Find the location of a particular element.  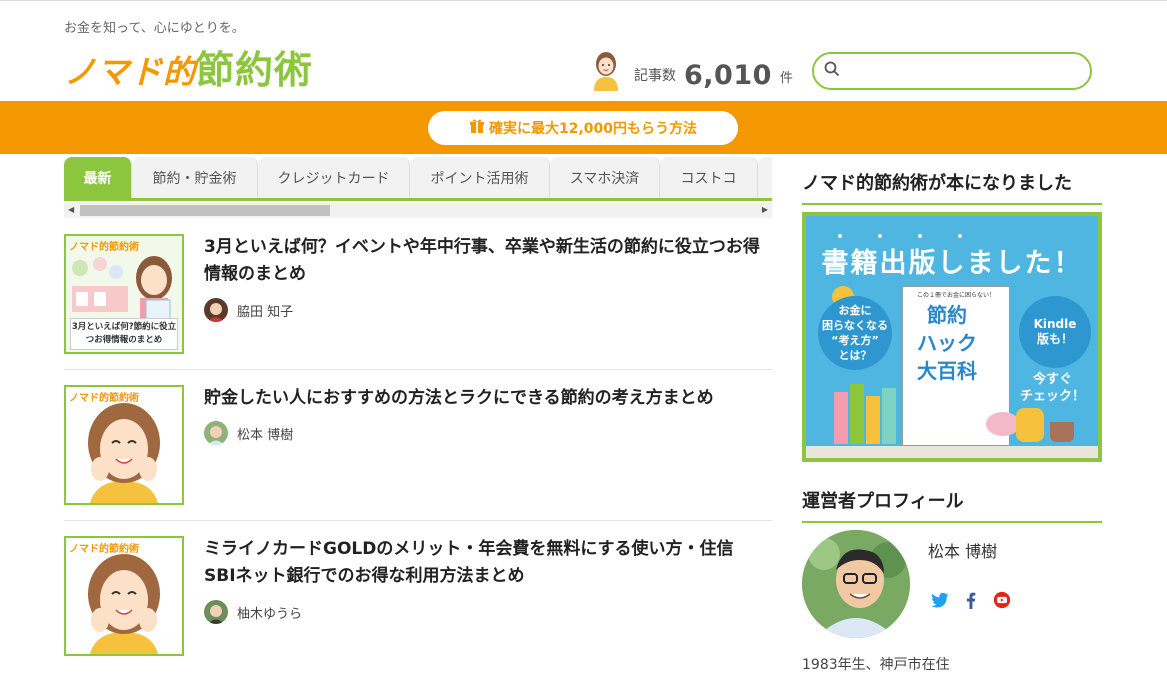

promo-banner: 確実に最大12,000円もらう方法 is located at coordinates (583, 127).